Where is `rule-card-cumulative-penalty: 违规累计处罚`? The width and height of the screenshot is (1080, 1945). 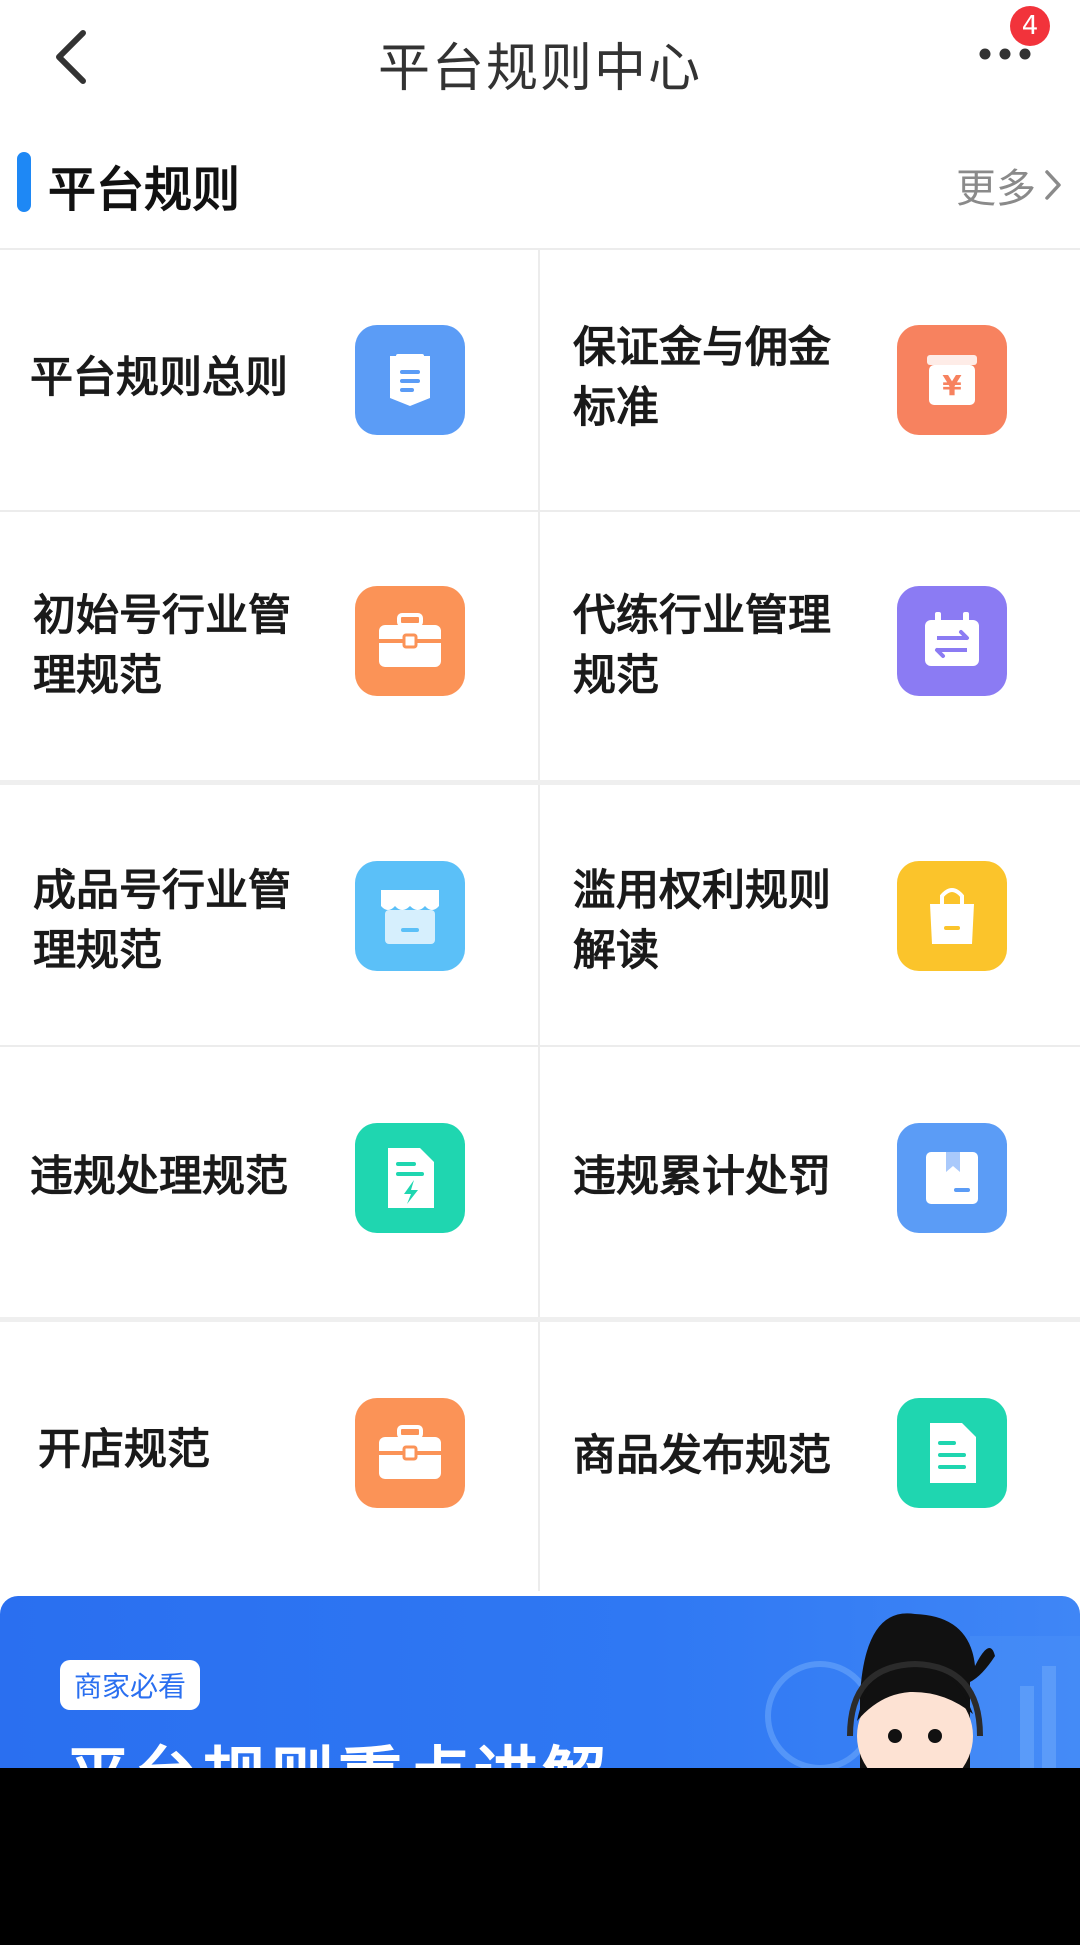
rule-card-cumulative-penalty: 违规累计处罚 is located at coordinates (810, 1182).